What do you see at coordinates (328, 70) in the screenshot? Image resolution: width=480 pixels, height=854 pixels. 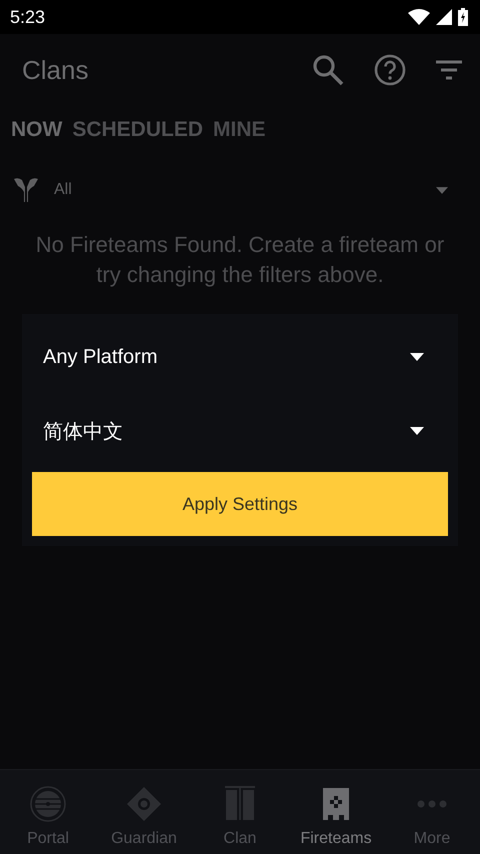 I see `search-icon` at bounding box center [328, 70].